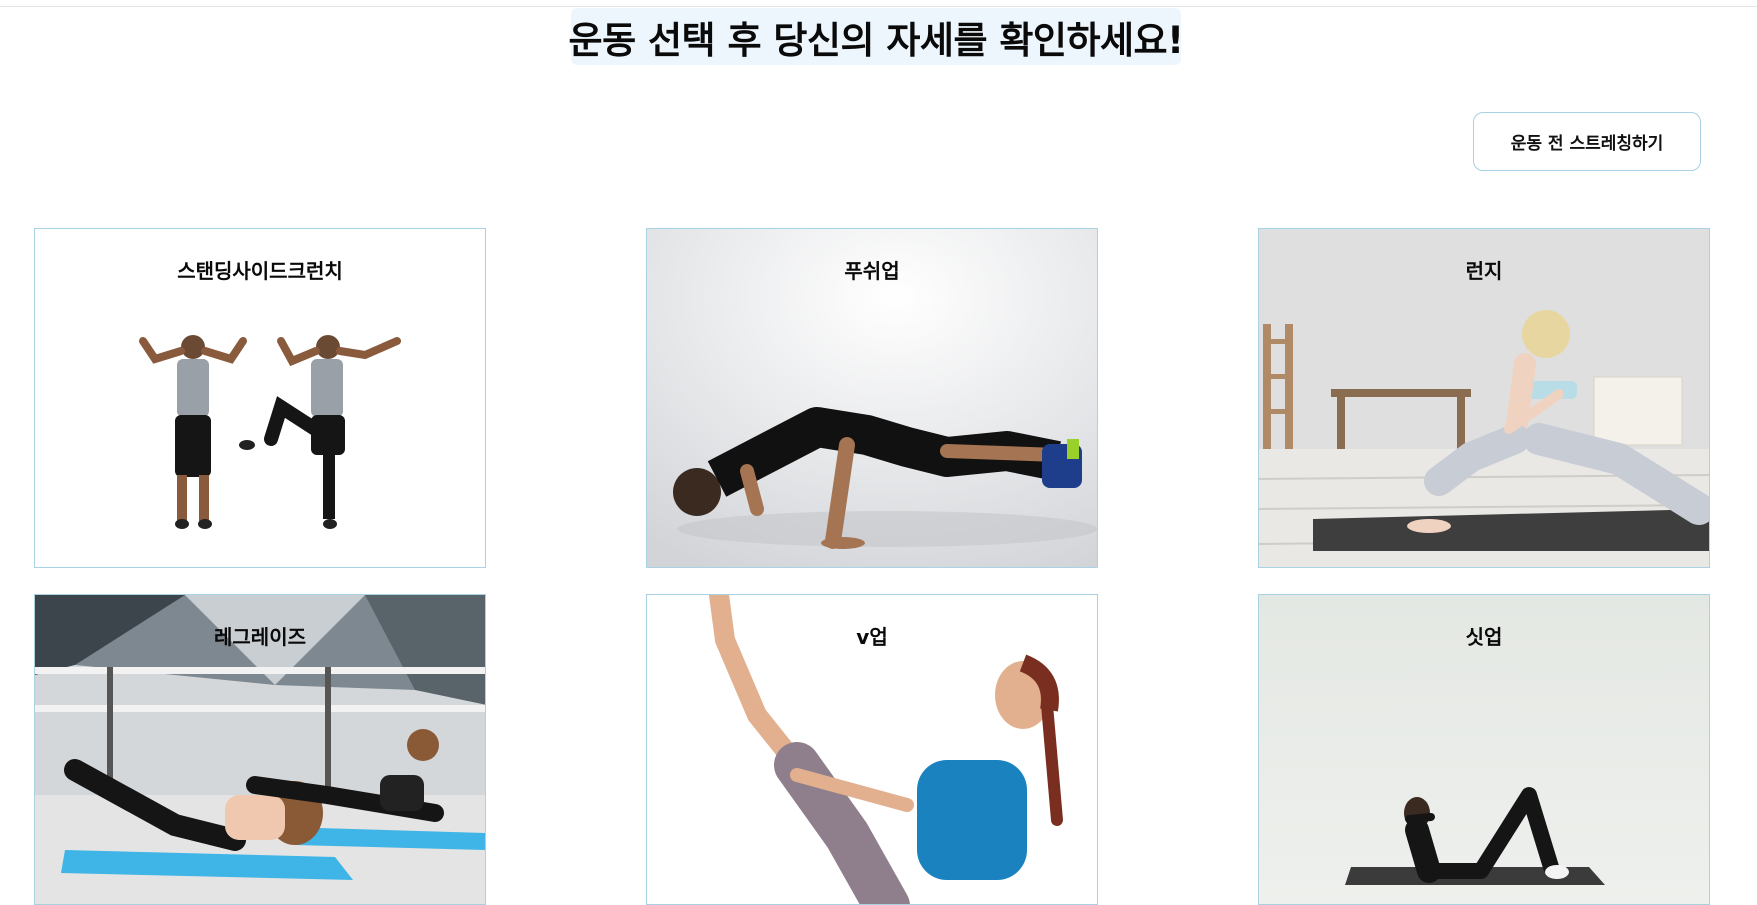  What do you see at coordinates (878, 6) in the screenshot?
I see `top-divider` at bounding box center [878, 6].